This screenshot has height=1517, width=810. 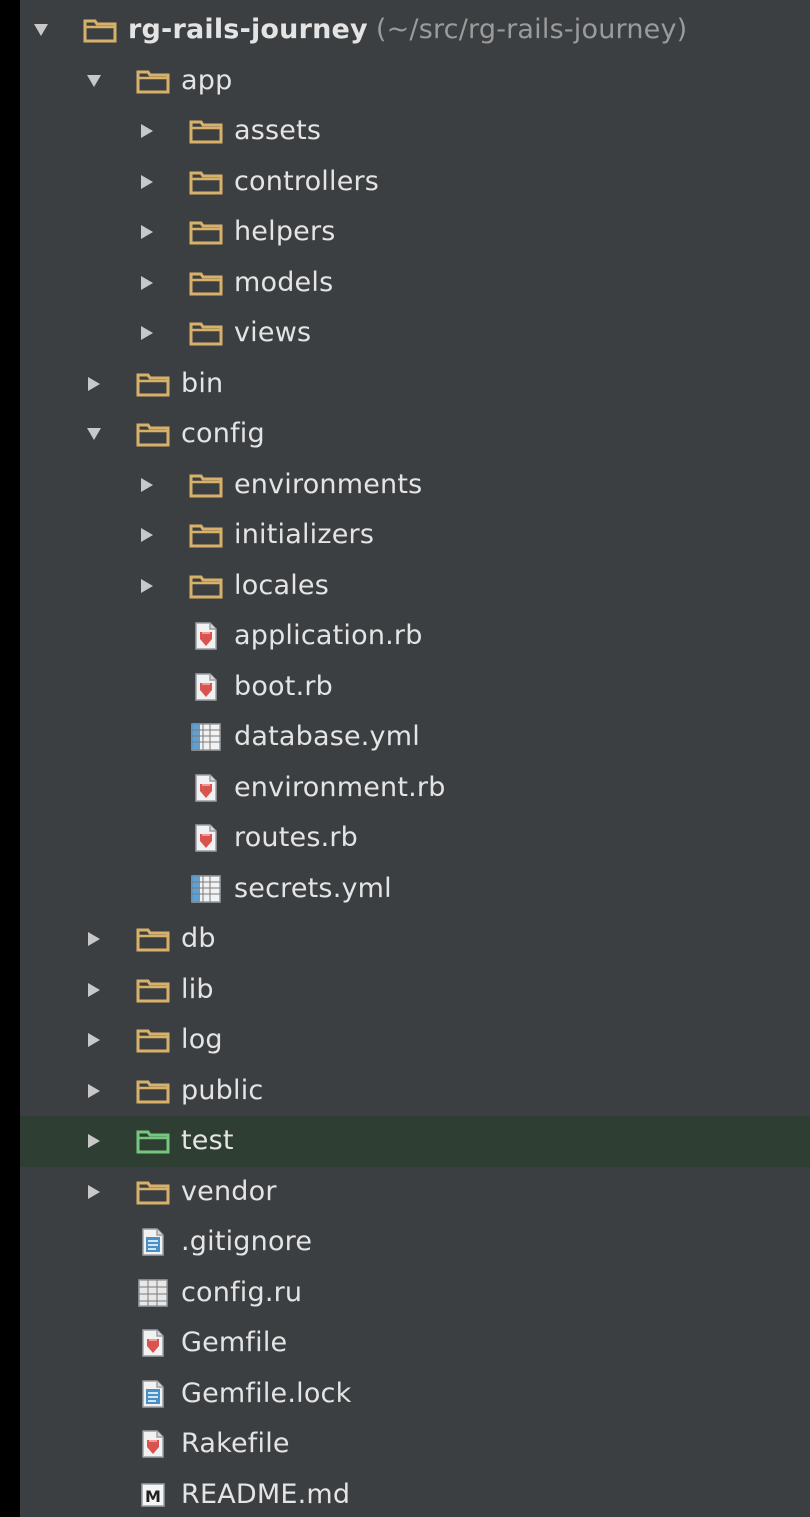 What do you see at coordinates (415, 333) in the screenshot?
I see `tree-row-views: views` at bounding box center [415, 333].